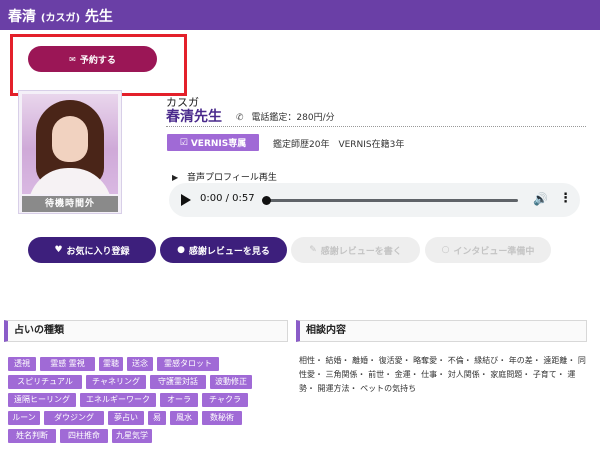 This screenshot has width=600, height=468. I want to click on title-reading: (カスガ), so click(60, 18).